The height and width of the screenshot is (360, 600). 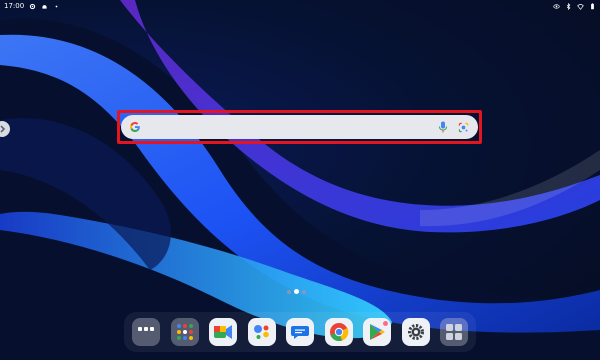 I want to click on dock-item-google-meet, so click(x=223, y=332).